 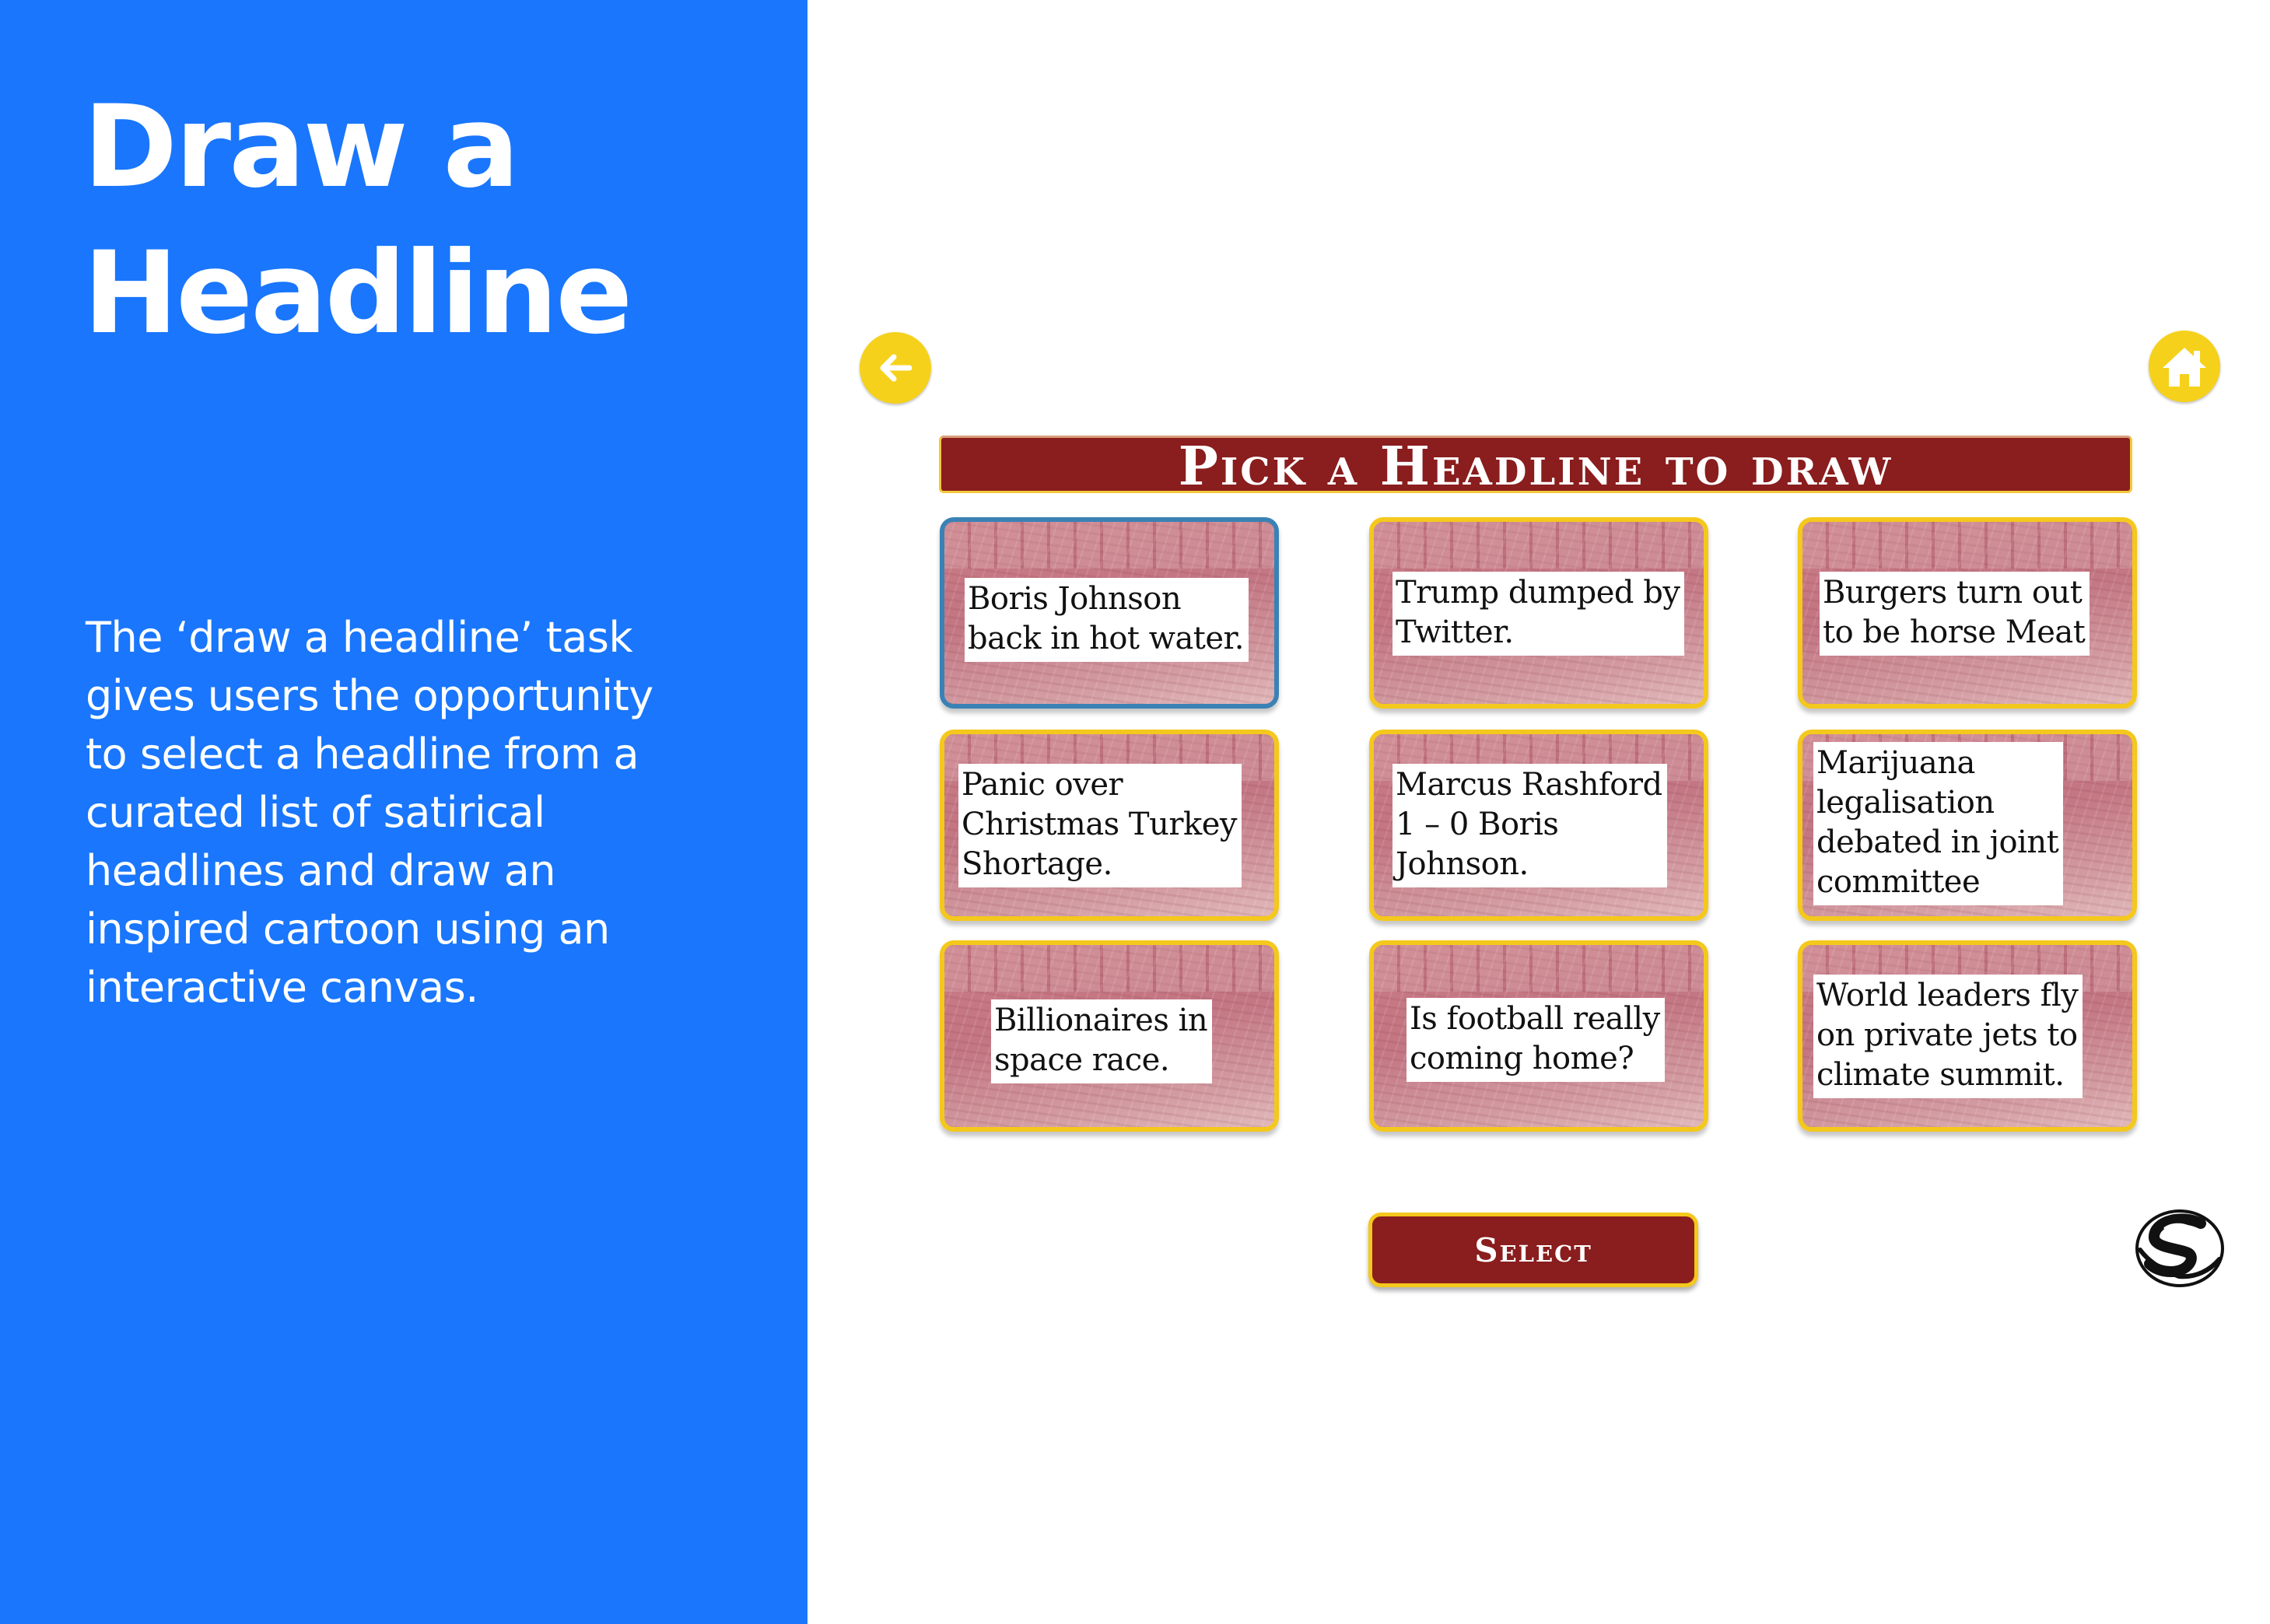 What do you see at coordinates (357, 220) in the screenshot?
I see `panel-title: Draw a Headline` at bounding box center [357, 220].